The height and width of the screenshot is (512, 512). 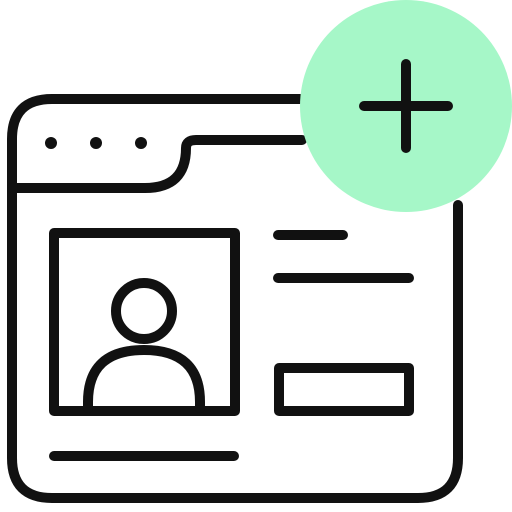 I want to click on window-dots-icon, so click(x=96, y=143).